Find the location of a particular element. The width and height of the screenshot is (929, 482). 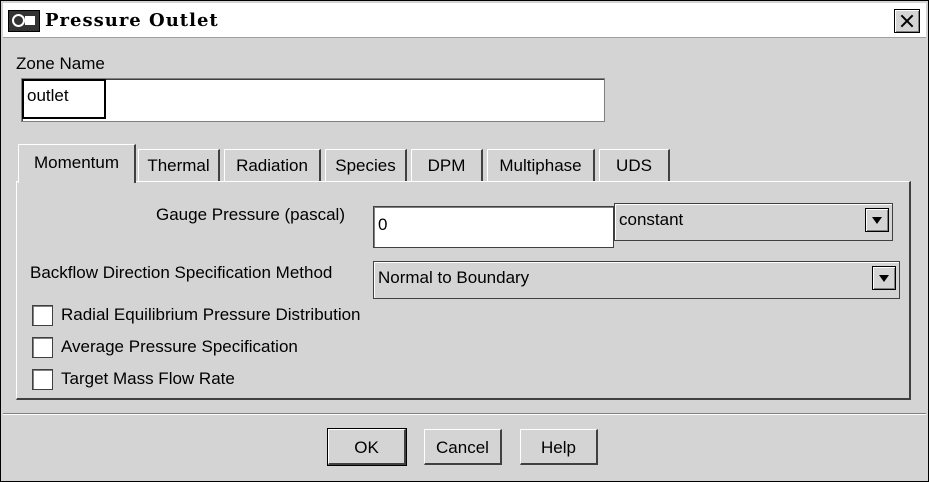

gauge-pressure-profile-select: constant is located at coordinates (753, 222).